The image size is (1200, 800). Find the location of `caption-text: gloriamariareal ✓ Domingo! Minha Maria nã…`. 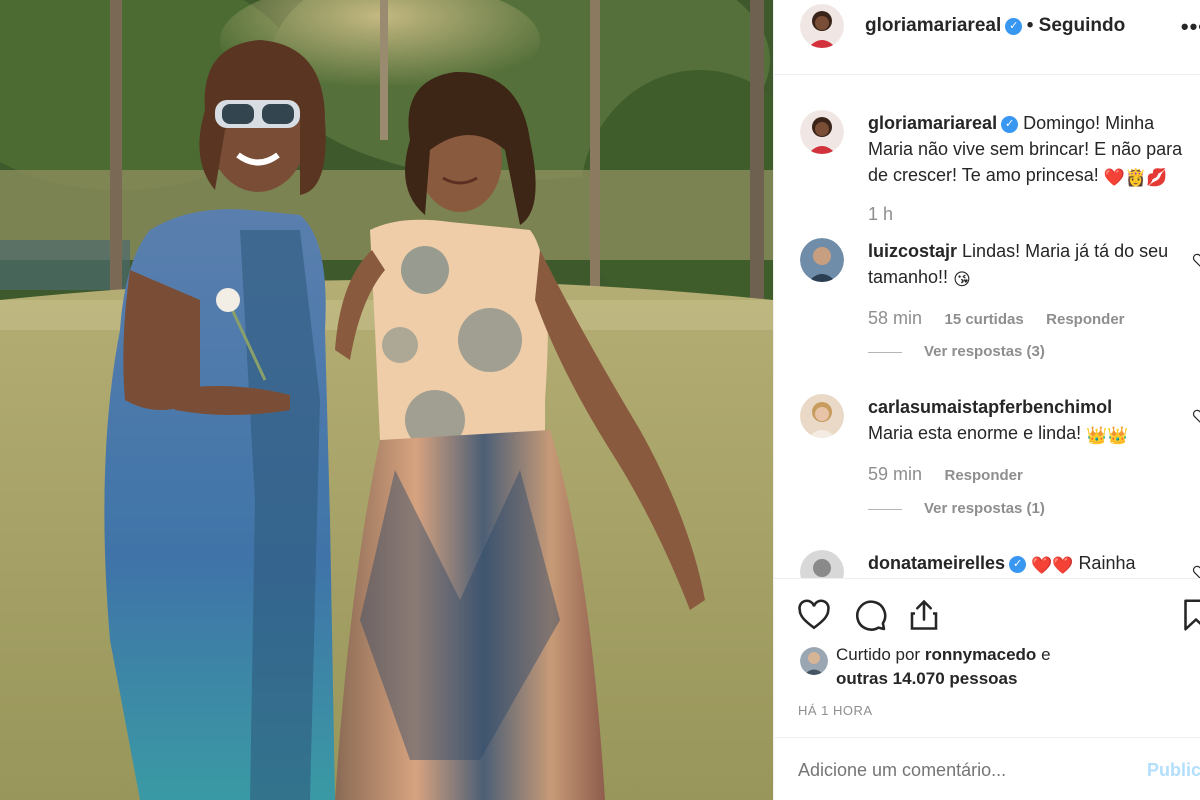

caption-text: gloriamariareal ✓ Domingo! Minha Maria nã… is located at coordinates (1033, 150).